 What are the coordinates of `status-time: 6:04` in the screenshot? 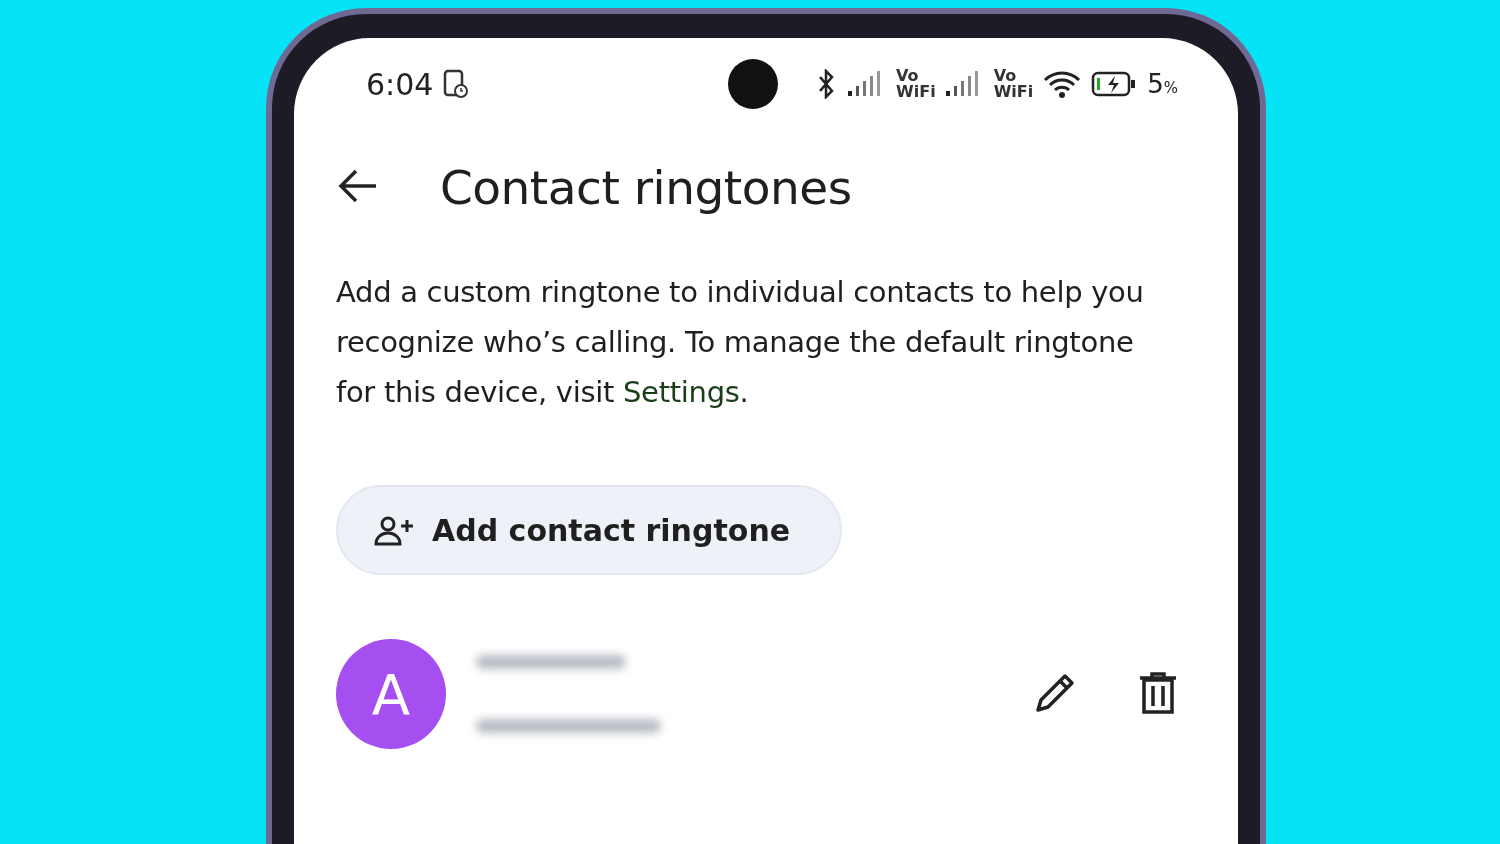 It's located at (400, 84).